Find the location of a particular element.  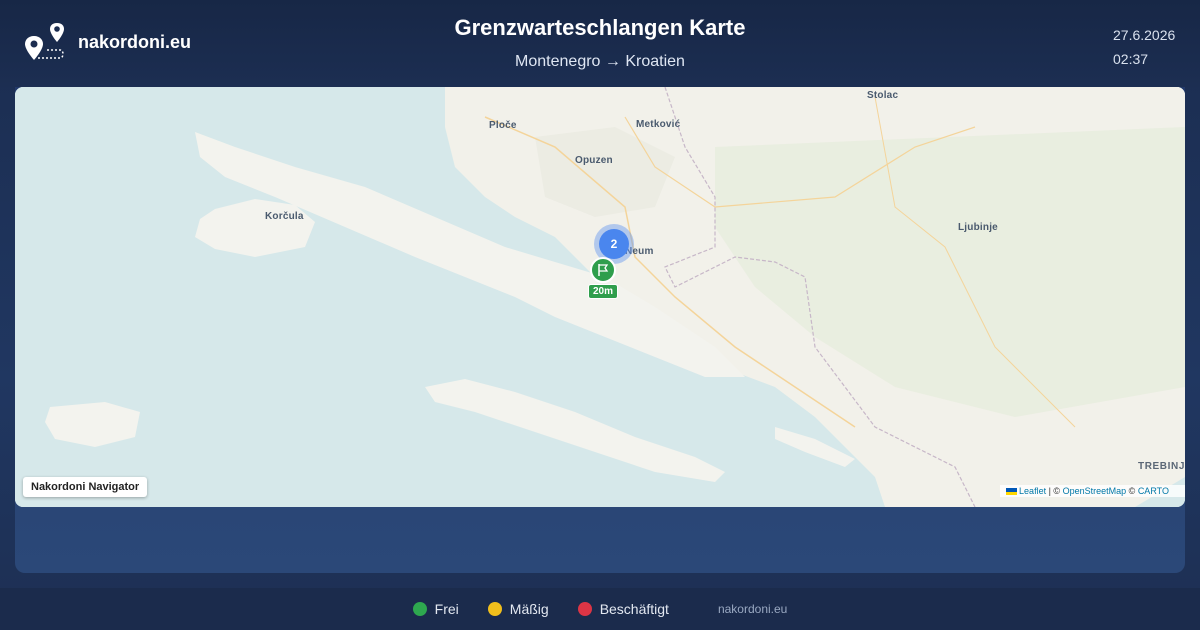

flag-icon is located at coordinates (603, 270).